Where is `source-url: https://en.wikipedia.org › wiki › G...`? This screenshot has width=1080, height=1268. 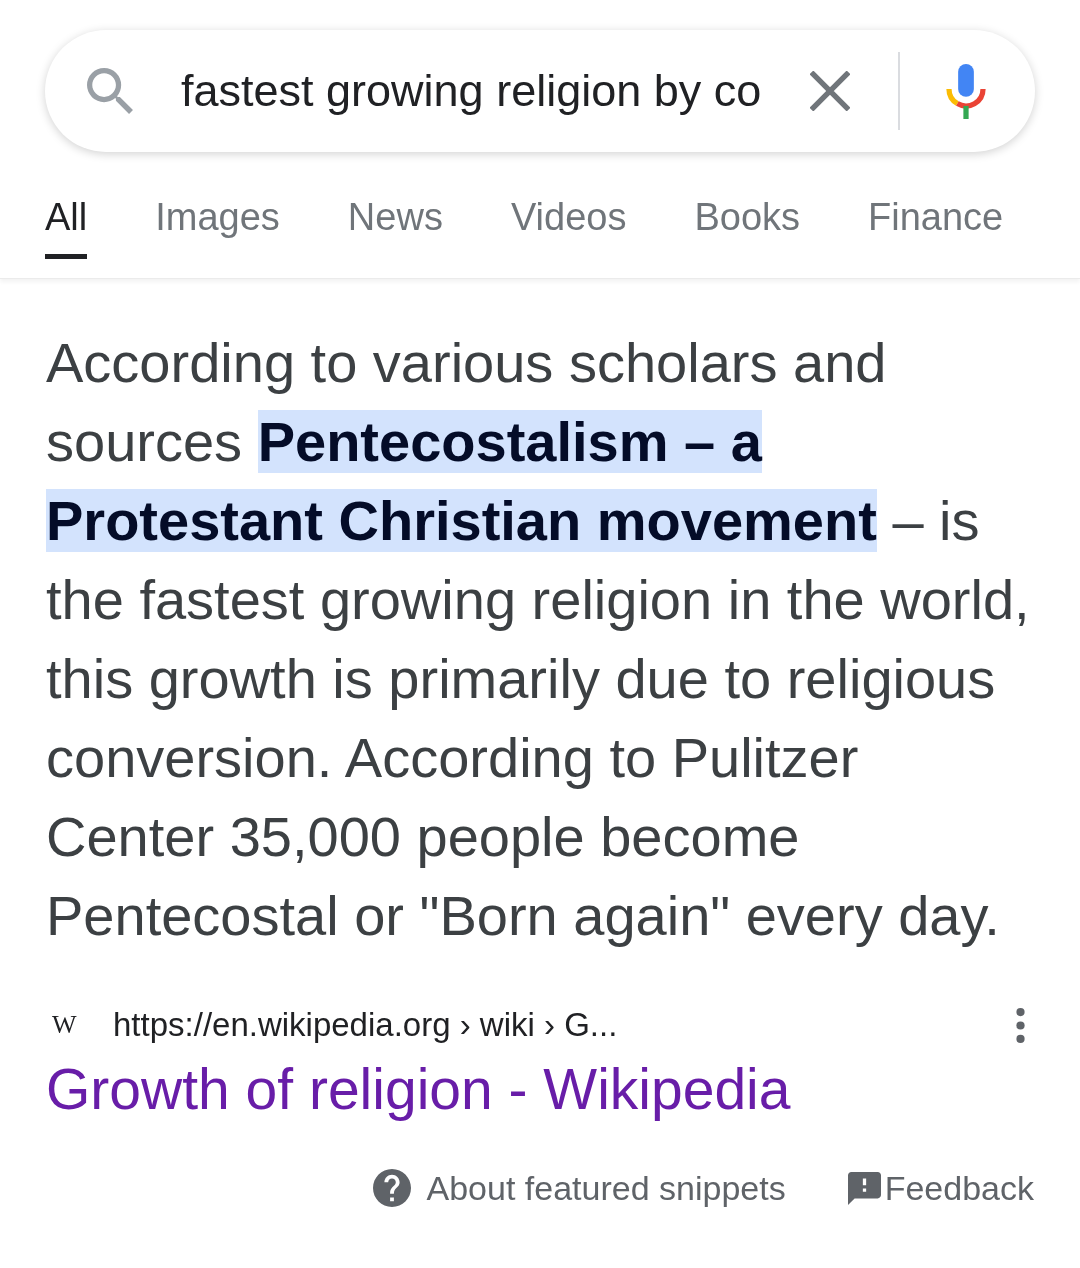 source-url: https://en.wikipedia.org › wiki › G... is located at coordinates (365, 1025).